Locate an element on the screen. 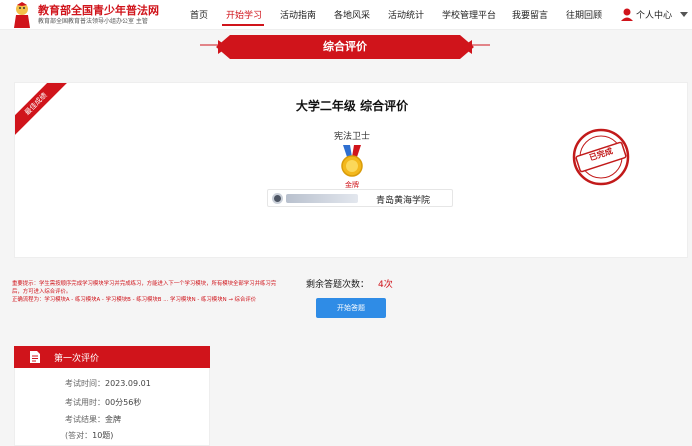 The width and height of the screenshot is (692, 446). avatar is located at coordinates (277, 198).